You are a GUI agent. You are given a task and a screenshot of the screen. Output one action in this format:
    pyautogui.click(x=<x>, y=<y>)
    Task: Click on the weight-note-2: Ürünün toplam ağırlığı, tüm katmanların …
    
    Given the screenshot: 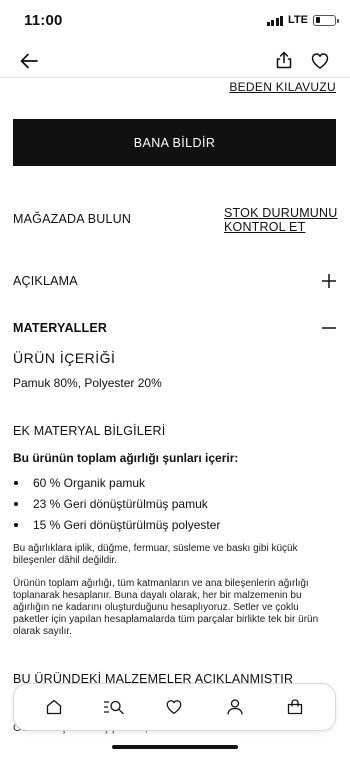 What is the action you would take?
    pyautogui.click(x=166, y=607)
    